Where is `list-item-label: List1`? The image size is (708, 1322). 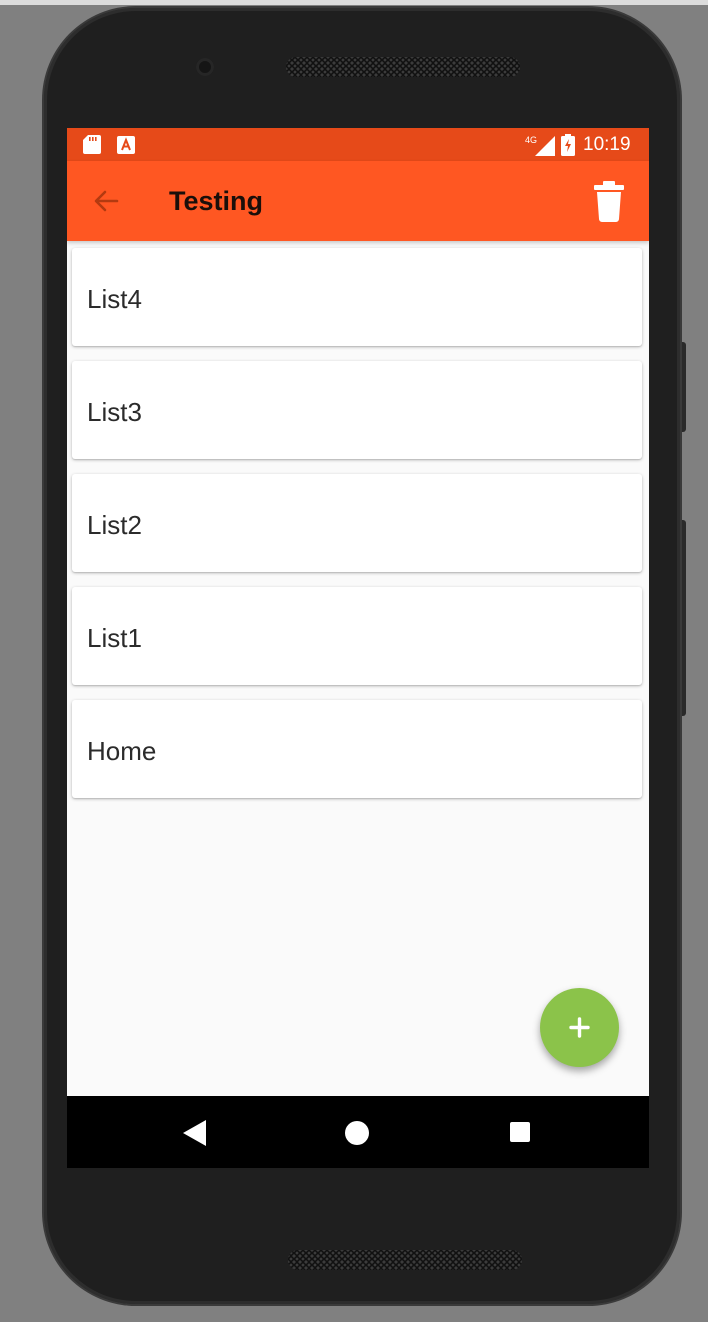
list-item-label: List1 is located at coordinates (114, 638).